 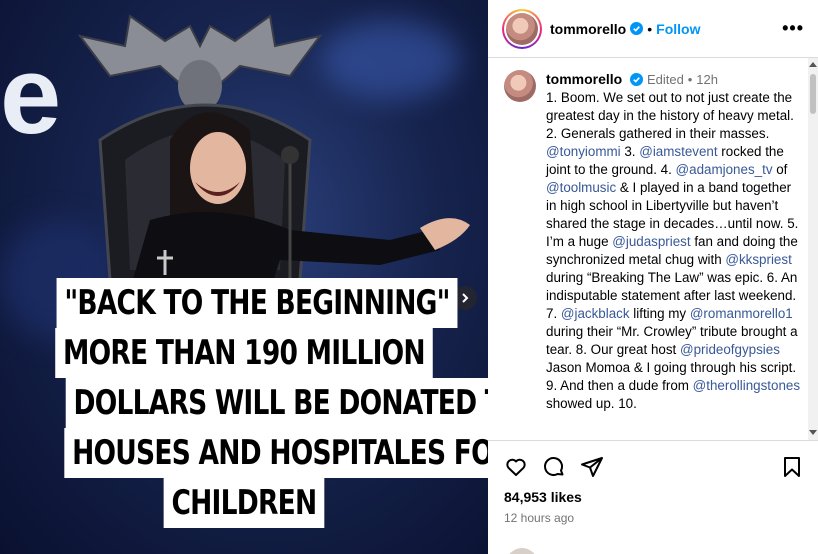 What do you see at coordinates (516, 467) in the screenshot?
I see `heart-icon` at bounding box center [516, 467].